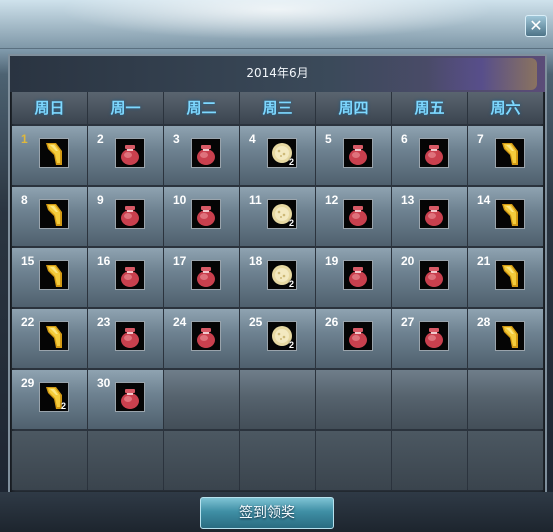 The width and height of the screenshot is (553, 532). What do you see at coordinates (180, 200) in the screenshot?
I see `day-number: 10` at bounding box center [180, 200].